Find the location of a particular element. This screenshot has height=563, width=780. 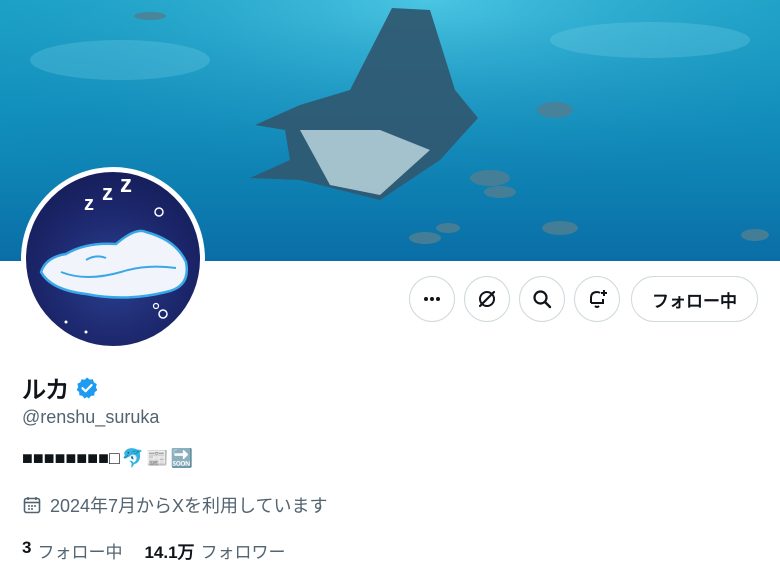

following-link: 3 フォロー中 is located at coordinates (72, 550).